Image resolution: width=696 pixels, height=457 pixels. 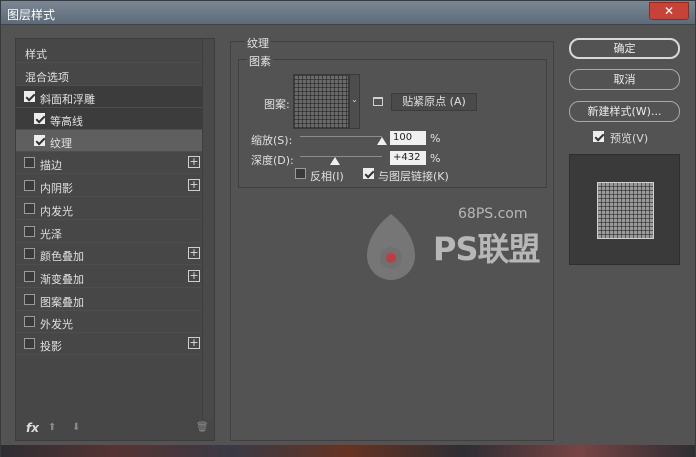 What do you see at coordinates (382, 141) in the screenshot?
I see `scale-slider-handle` at bounding box center [382, 141].